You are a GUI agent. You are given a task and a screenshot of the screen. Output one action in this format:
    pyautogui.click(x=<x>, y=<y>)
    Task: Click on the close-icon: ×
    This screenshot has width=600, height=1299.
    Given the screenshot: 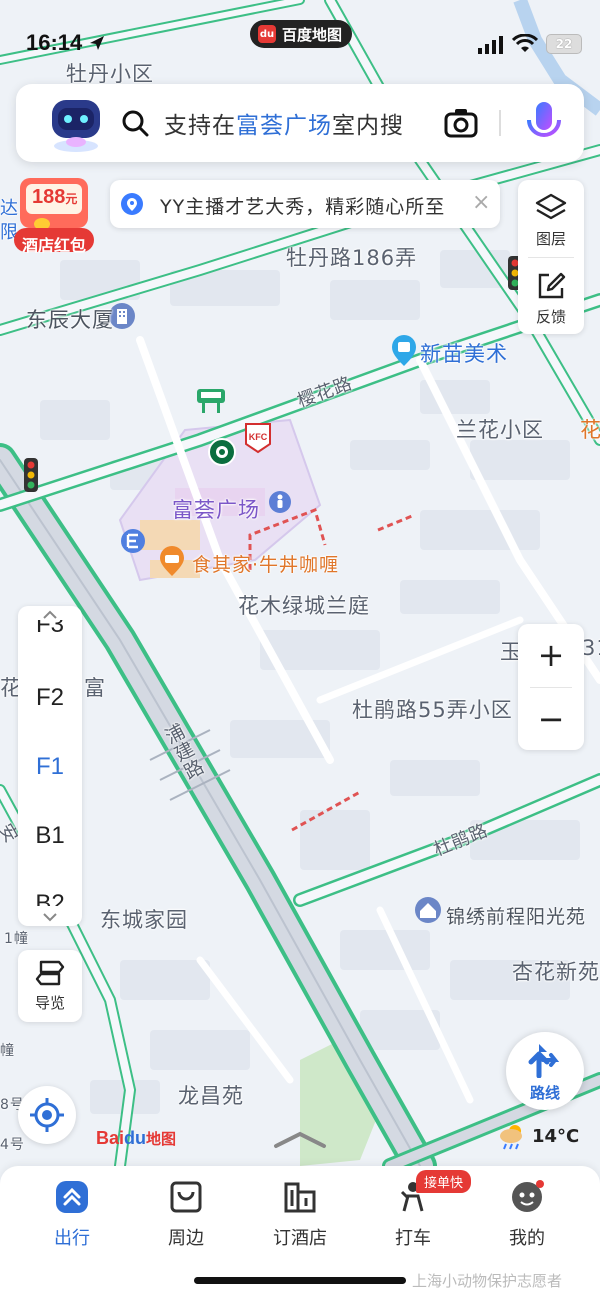 What is the action you would take?
    pyautogui.click(x=481, y=202)
    